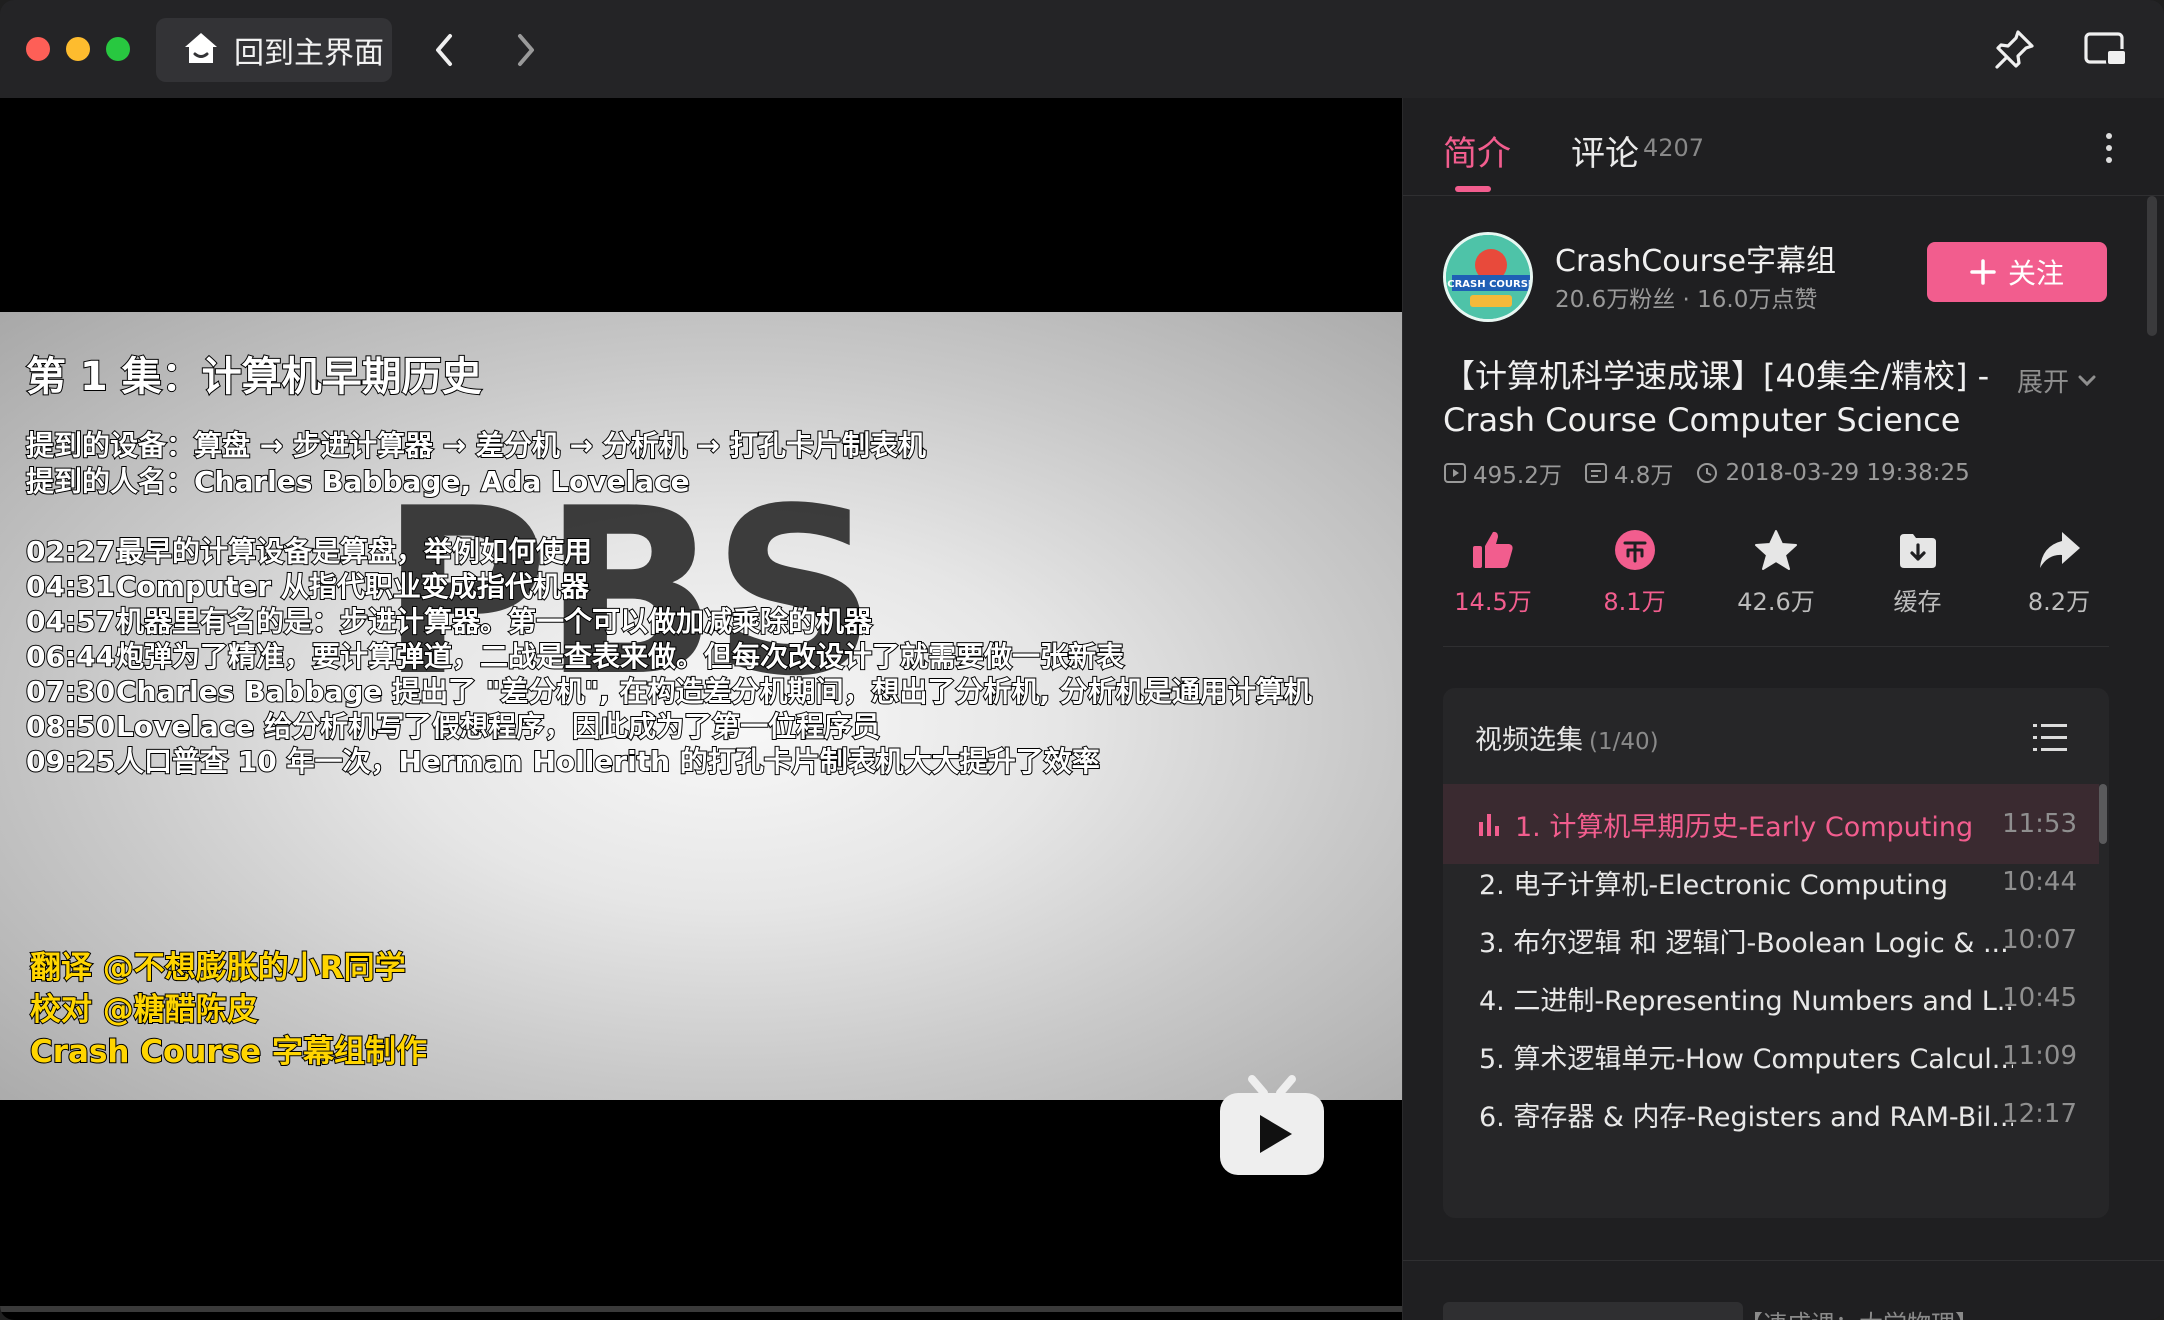  I want to click on playlist-item-duration: 12:17, so click(2039, 1114).